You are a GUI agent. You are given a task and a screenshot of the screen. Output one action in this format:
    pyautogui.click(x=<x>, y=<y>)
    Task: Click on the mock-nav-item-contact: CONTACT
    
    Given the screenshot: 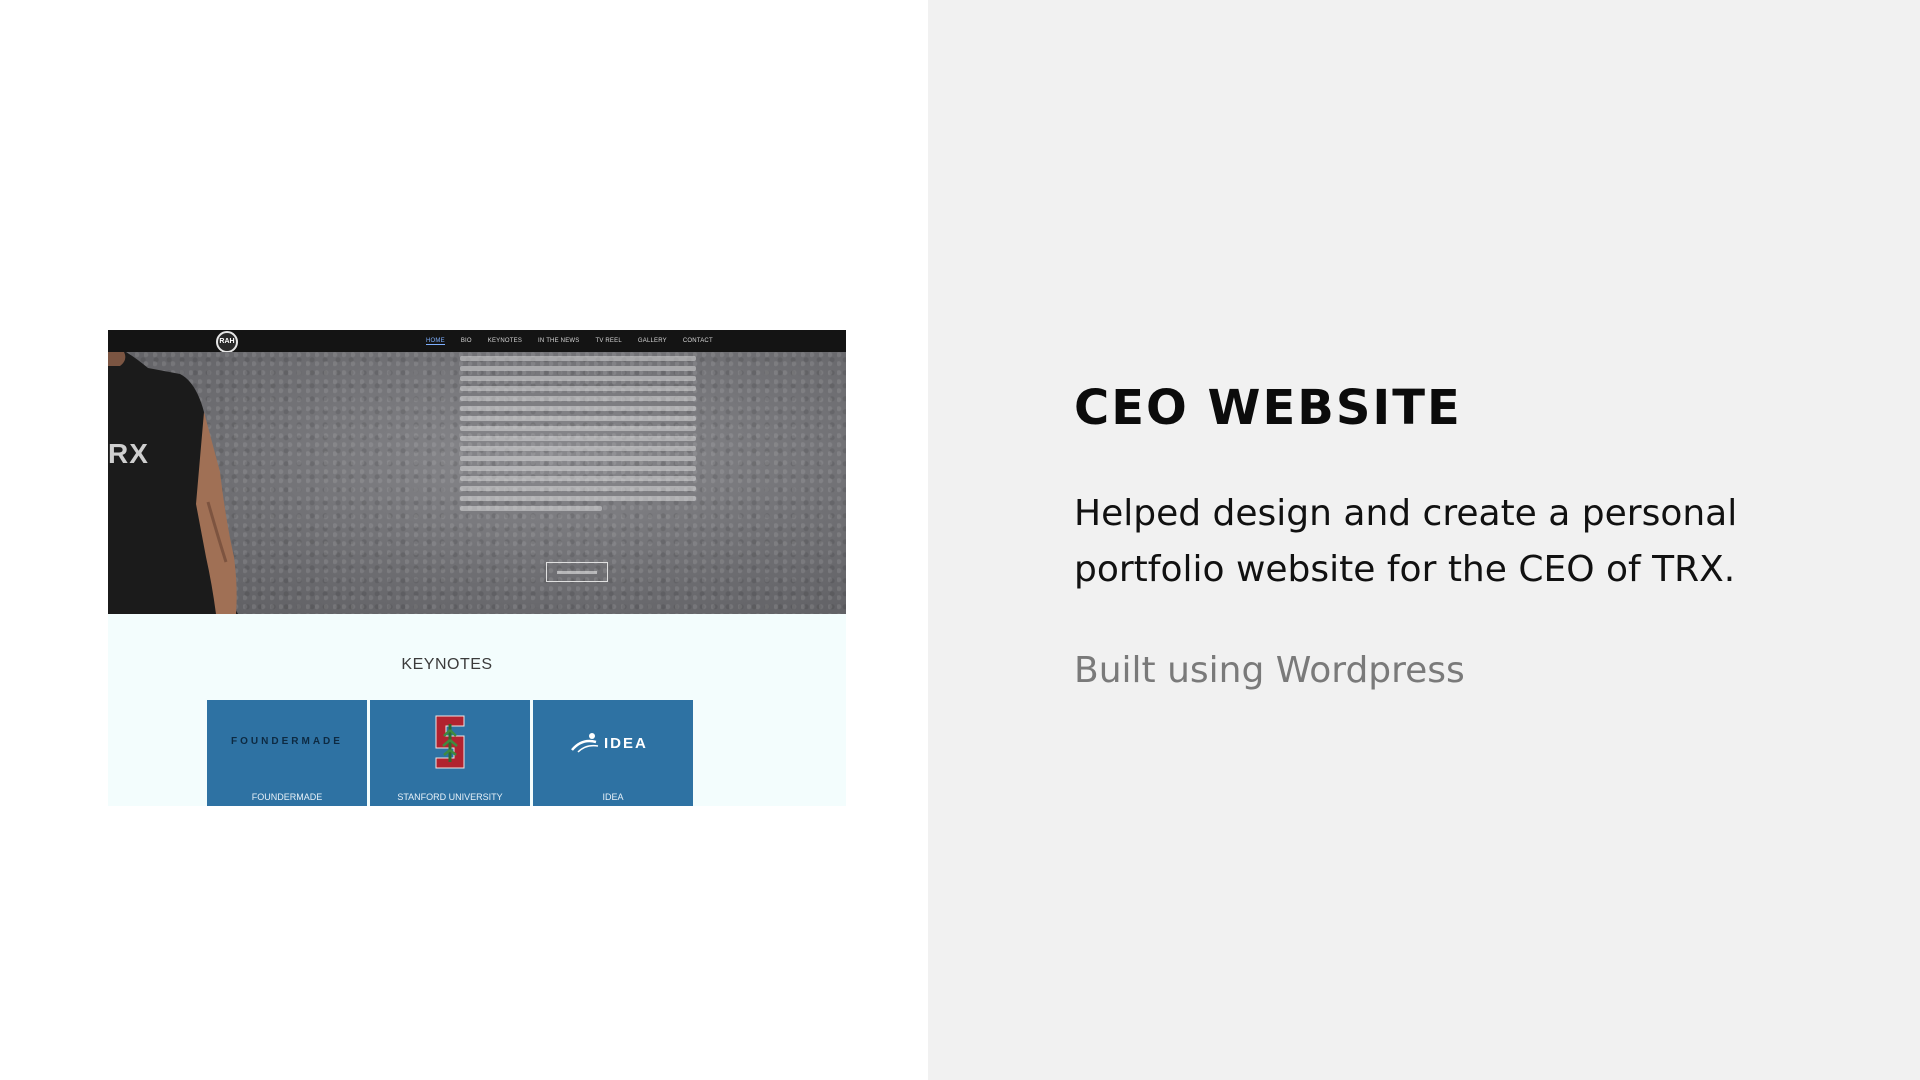 What is the action you would take?
    pyautogui.click(x=697, y=341)
    